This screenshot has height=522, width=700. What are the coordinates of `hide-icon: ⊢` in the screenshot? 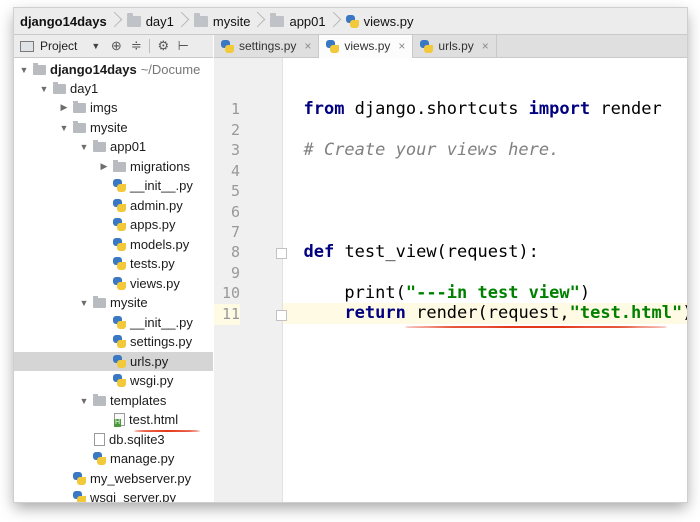 It's located at (183, 46).